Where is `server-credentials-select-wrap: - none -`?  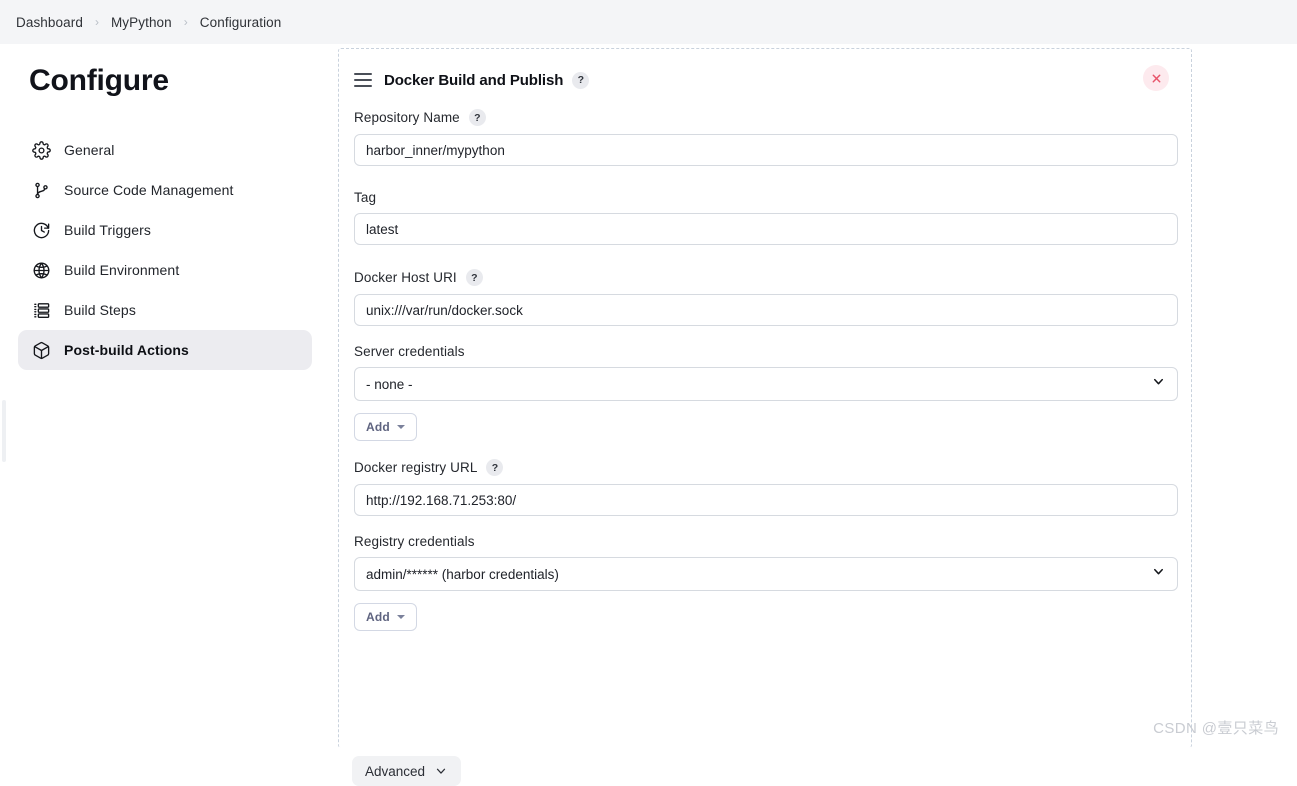 server-credentials-select-wrap: - none - is located at coordinates (766, 384).